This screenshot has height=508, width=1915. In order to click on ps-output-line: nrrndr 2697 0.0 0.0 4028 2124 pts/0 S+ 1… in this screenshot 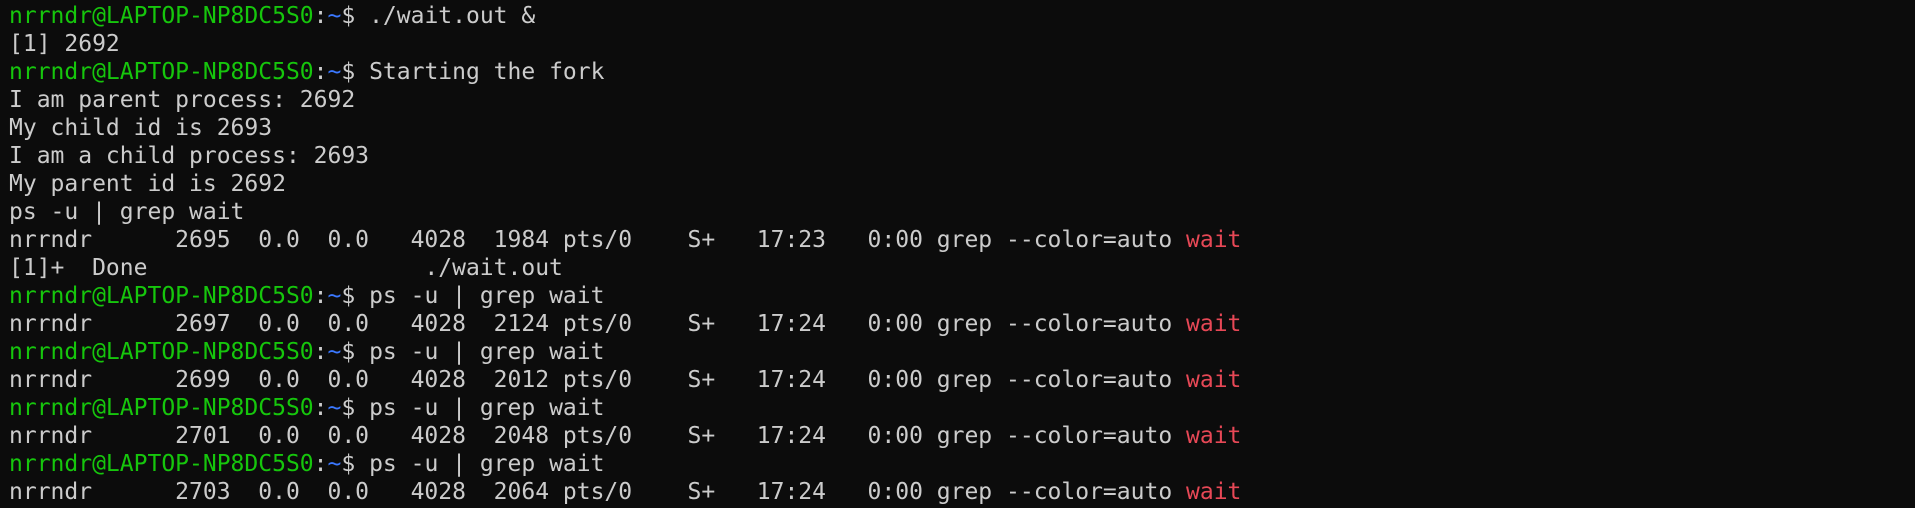, I will do `click(962, 324)`.